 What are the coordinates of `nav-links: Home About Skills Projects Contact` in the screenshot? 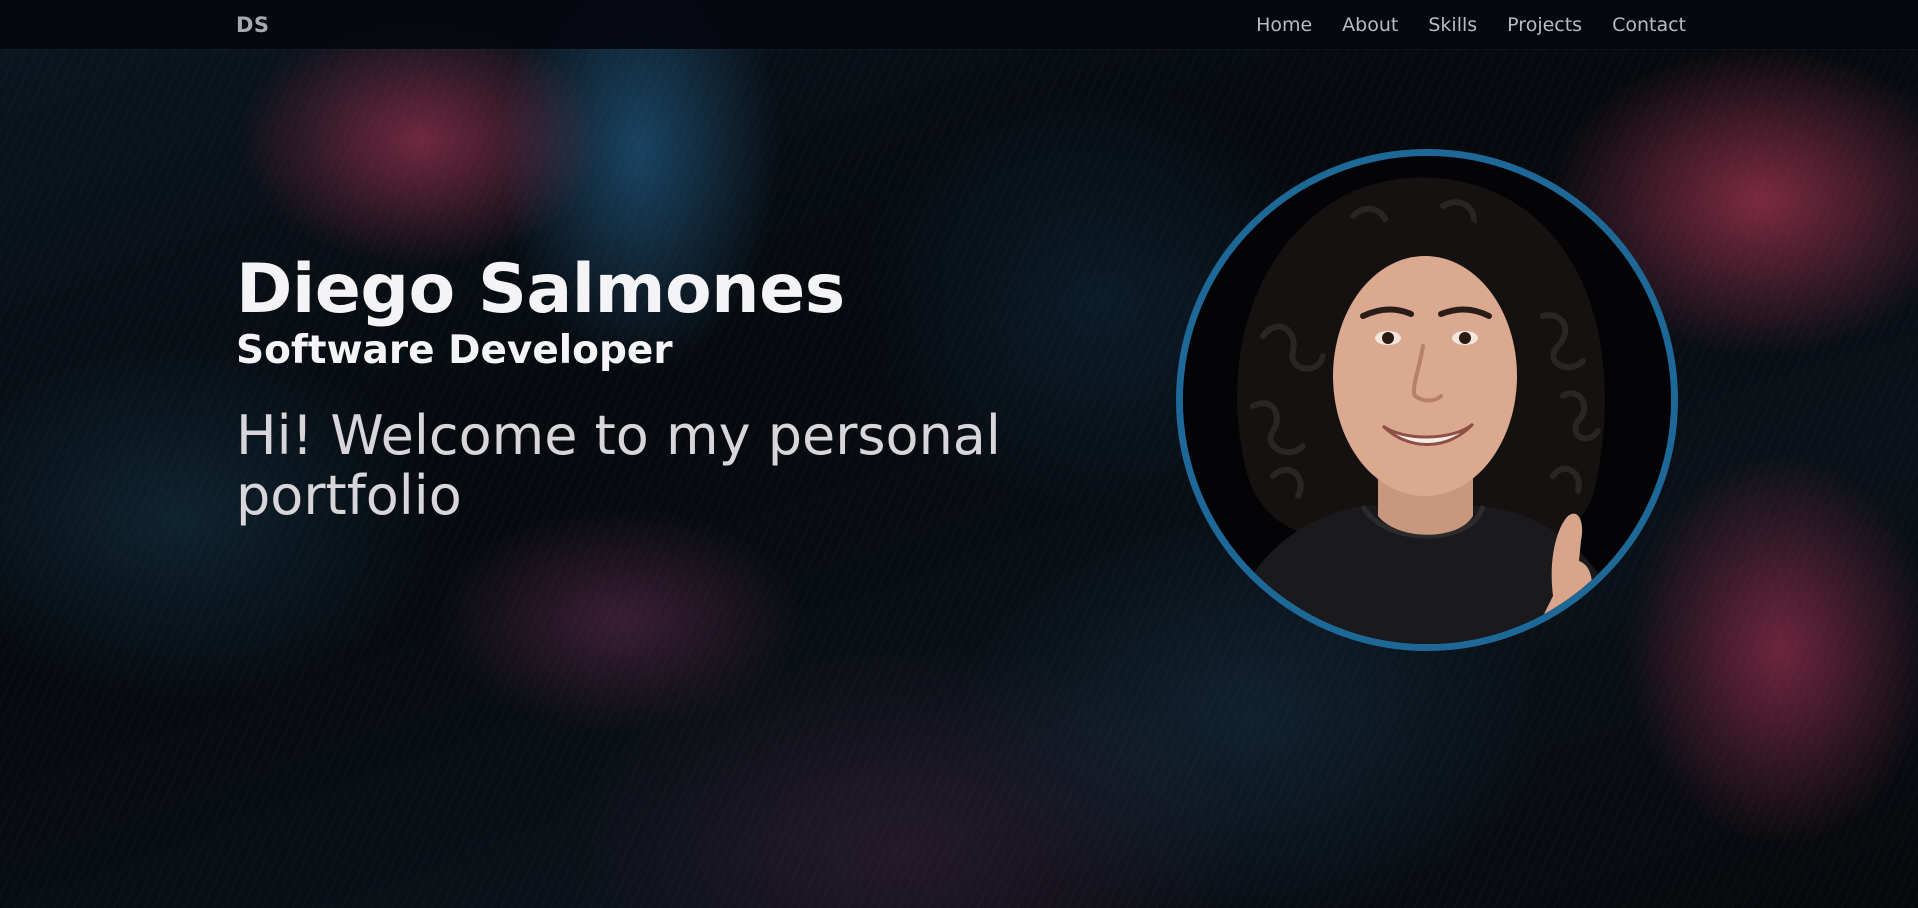 It's located at (1471, 25).